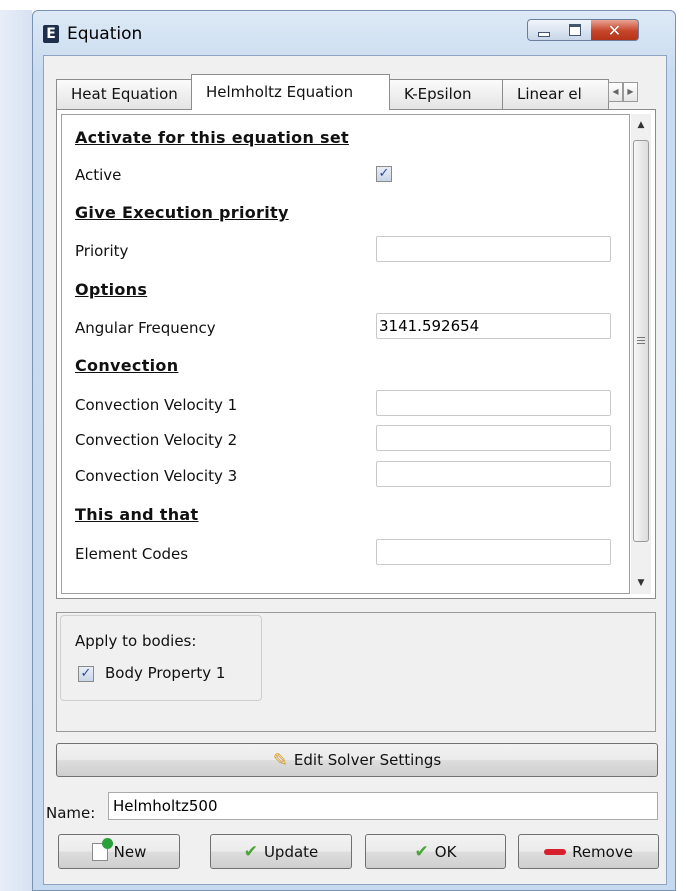 This screenshot has height=891, width=686. I want to click on scroll-thumb, so click(641, 341).